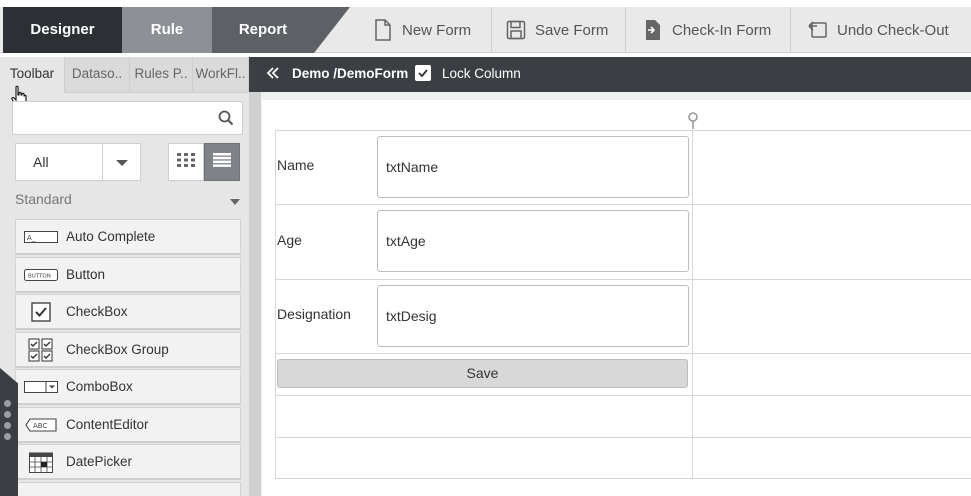  I want to click on undo-check-out-button: Undo Check-Out, so click(880, 30).